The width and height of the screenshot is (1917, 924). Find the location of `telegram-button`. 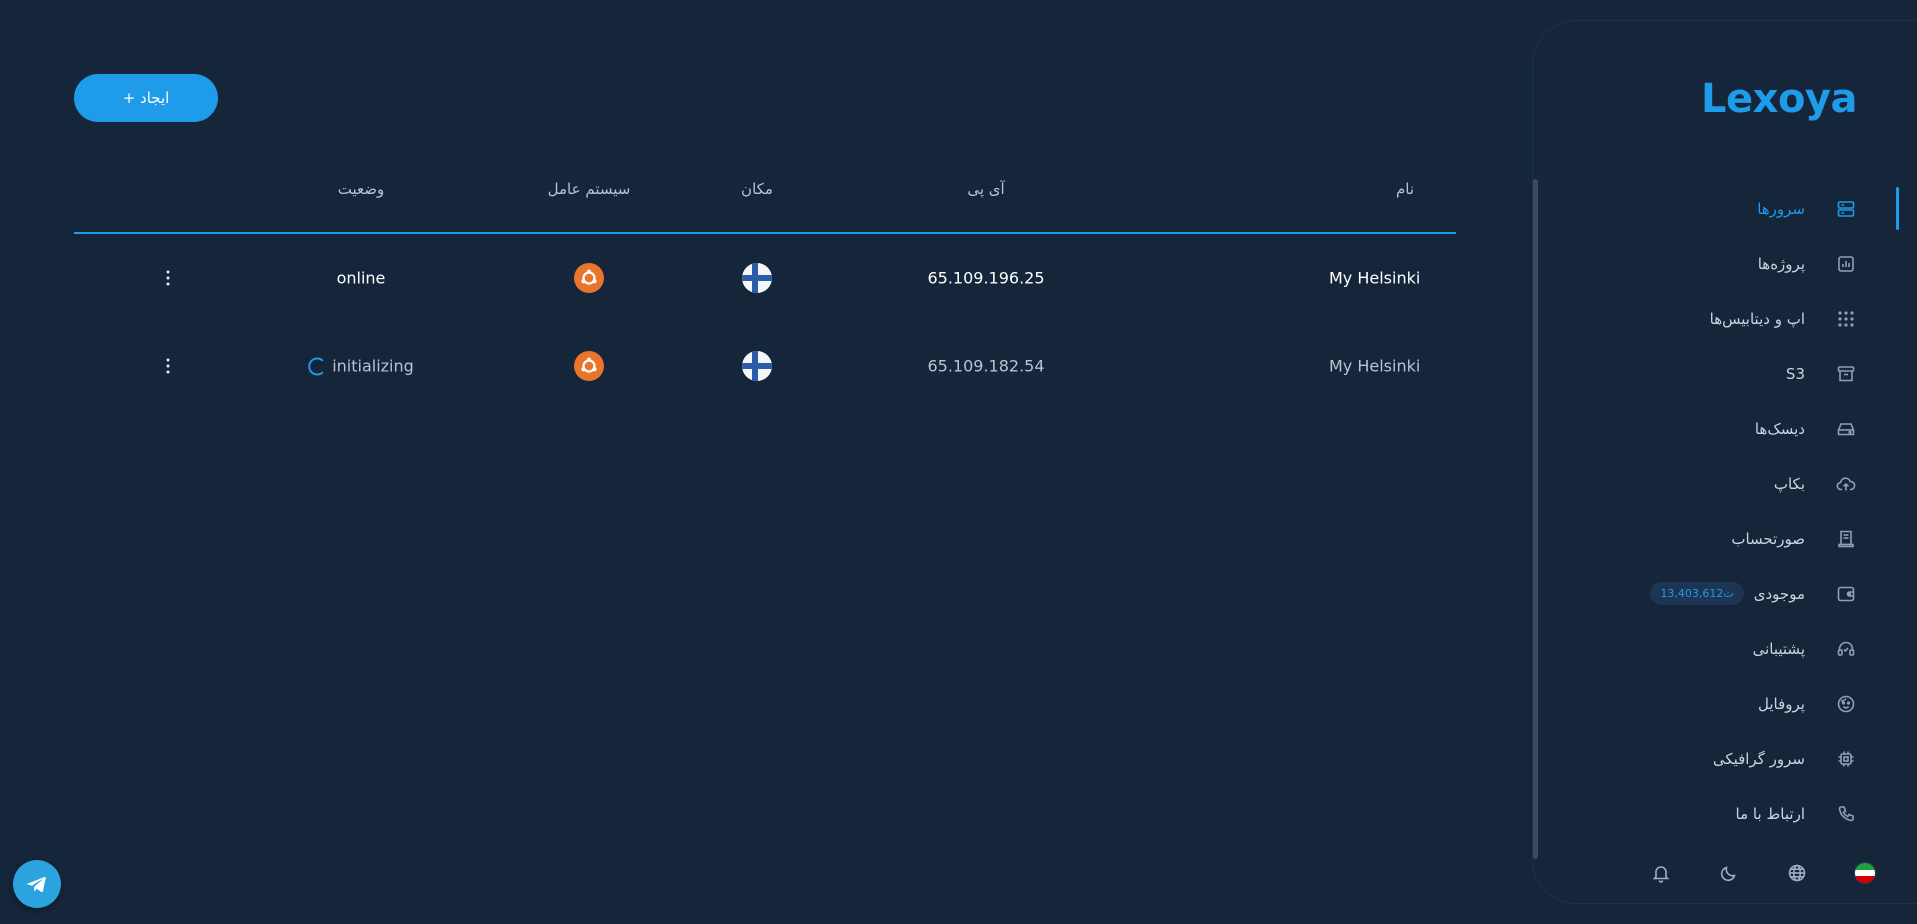

telegram-button is located at coordinates (37, 884).